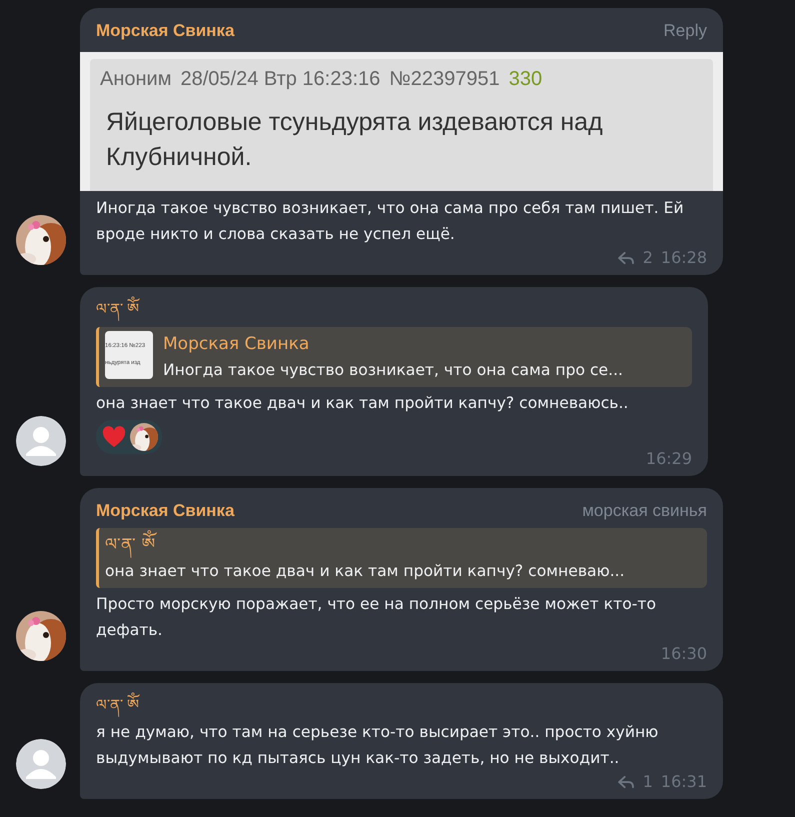 This screenshot has width=795, height=817. What do you see at coordinates (129, 437) in the screenshot?
I see `reactions-pill` at bounding box center [129, 437].